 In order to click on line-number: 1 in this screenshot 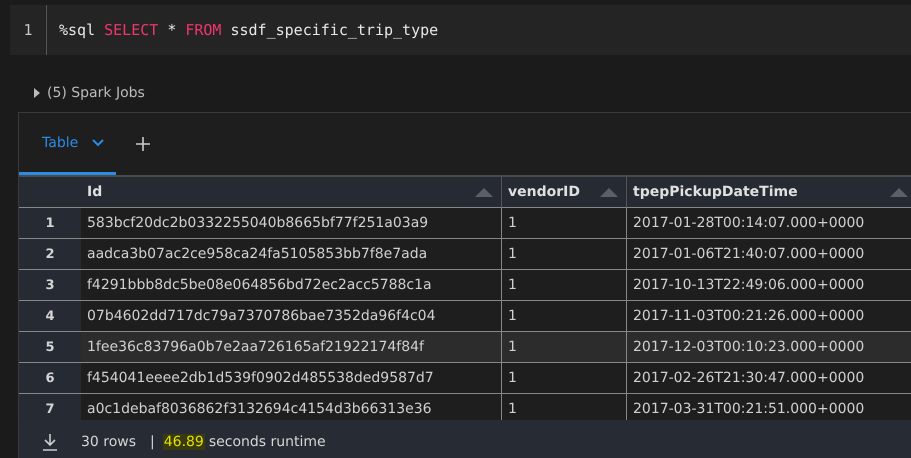, I will do `click(28, 30)`.